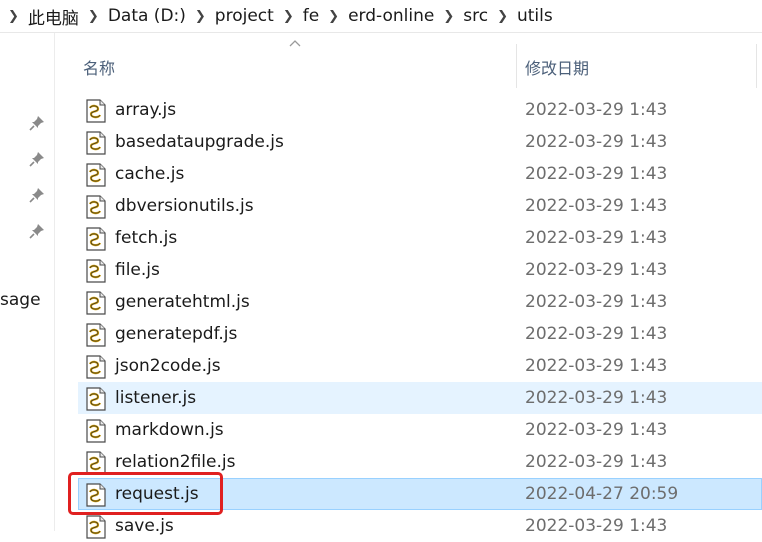 This screenshot has width=762, height=542. Describe the element at coordinates (295, 43) in the screenshot. I see `sort-ascending-icon` at that location.